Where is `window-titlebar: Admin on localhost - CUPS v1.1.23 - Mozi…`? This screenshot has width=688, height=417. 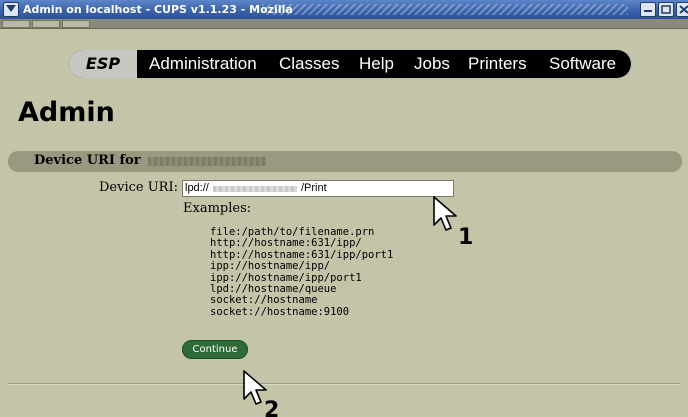
window-titlebar: Admin on localhost - CUPS v1.1.23 - Mozi… is located at coordinates (344, 9).